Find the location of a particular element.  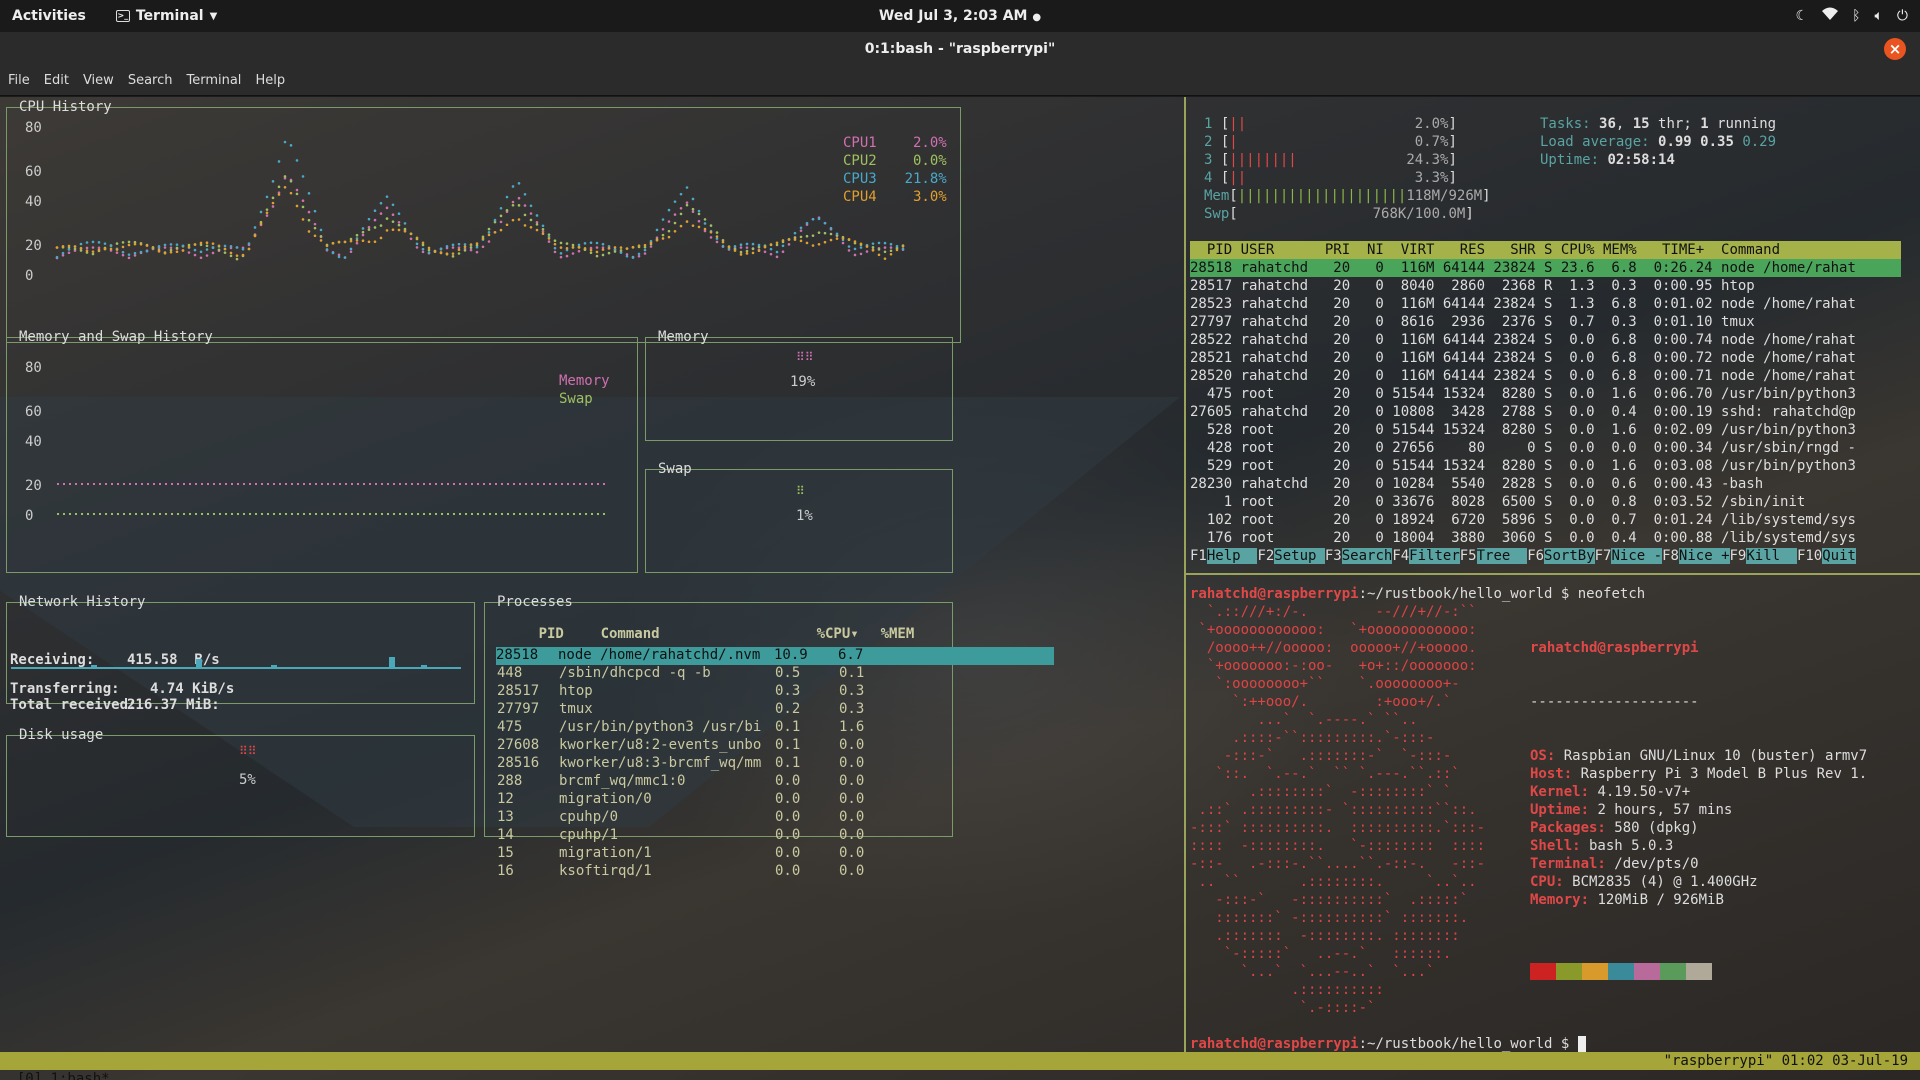

color-swatch is located at coordinates (1569, 971).